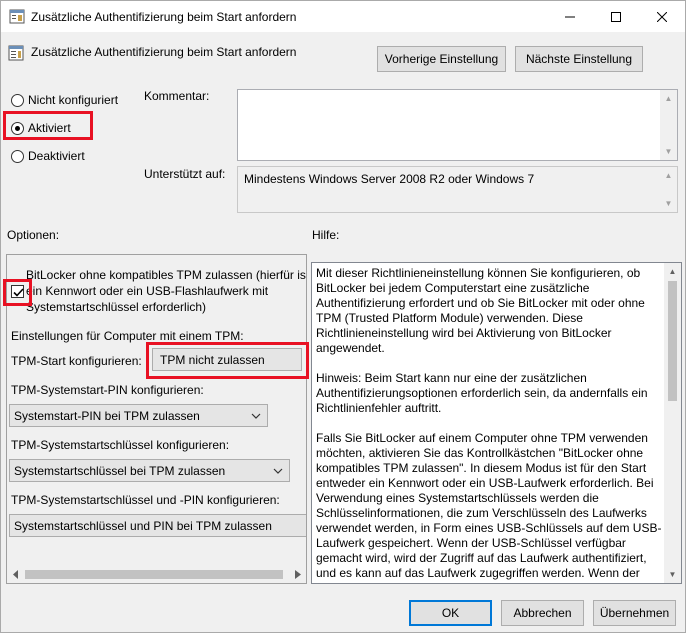 This screenshot has height=633, width=686. What do you see at coordinates (212, 359) in the screenshot?
I see `tpm-start-value: TPM nicht zulassen` at bounding box center [212, 359].